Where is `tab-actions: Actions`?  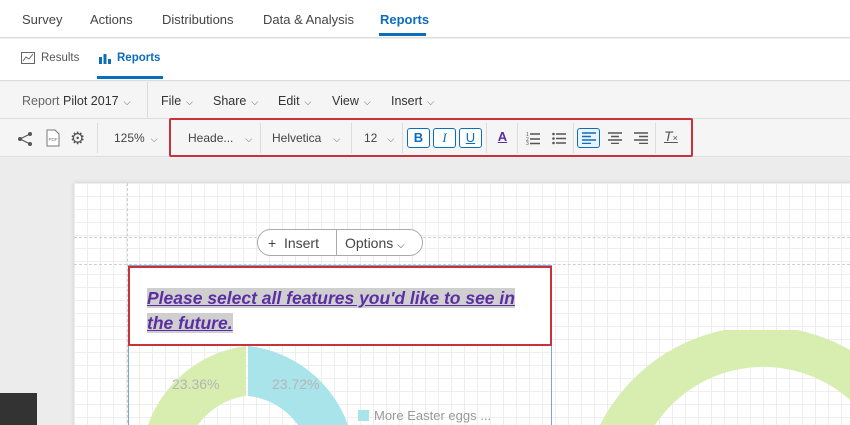
tab-actions: Actions is located at coordinates (111, 19).